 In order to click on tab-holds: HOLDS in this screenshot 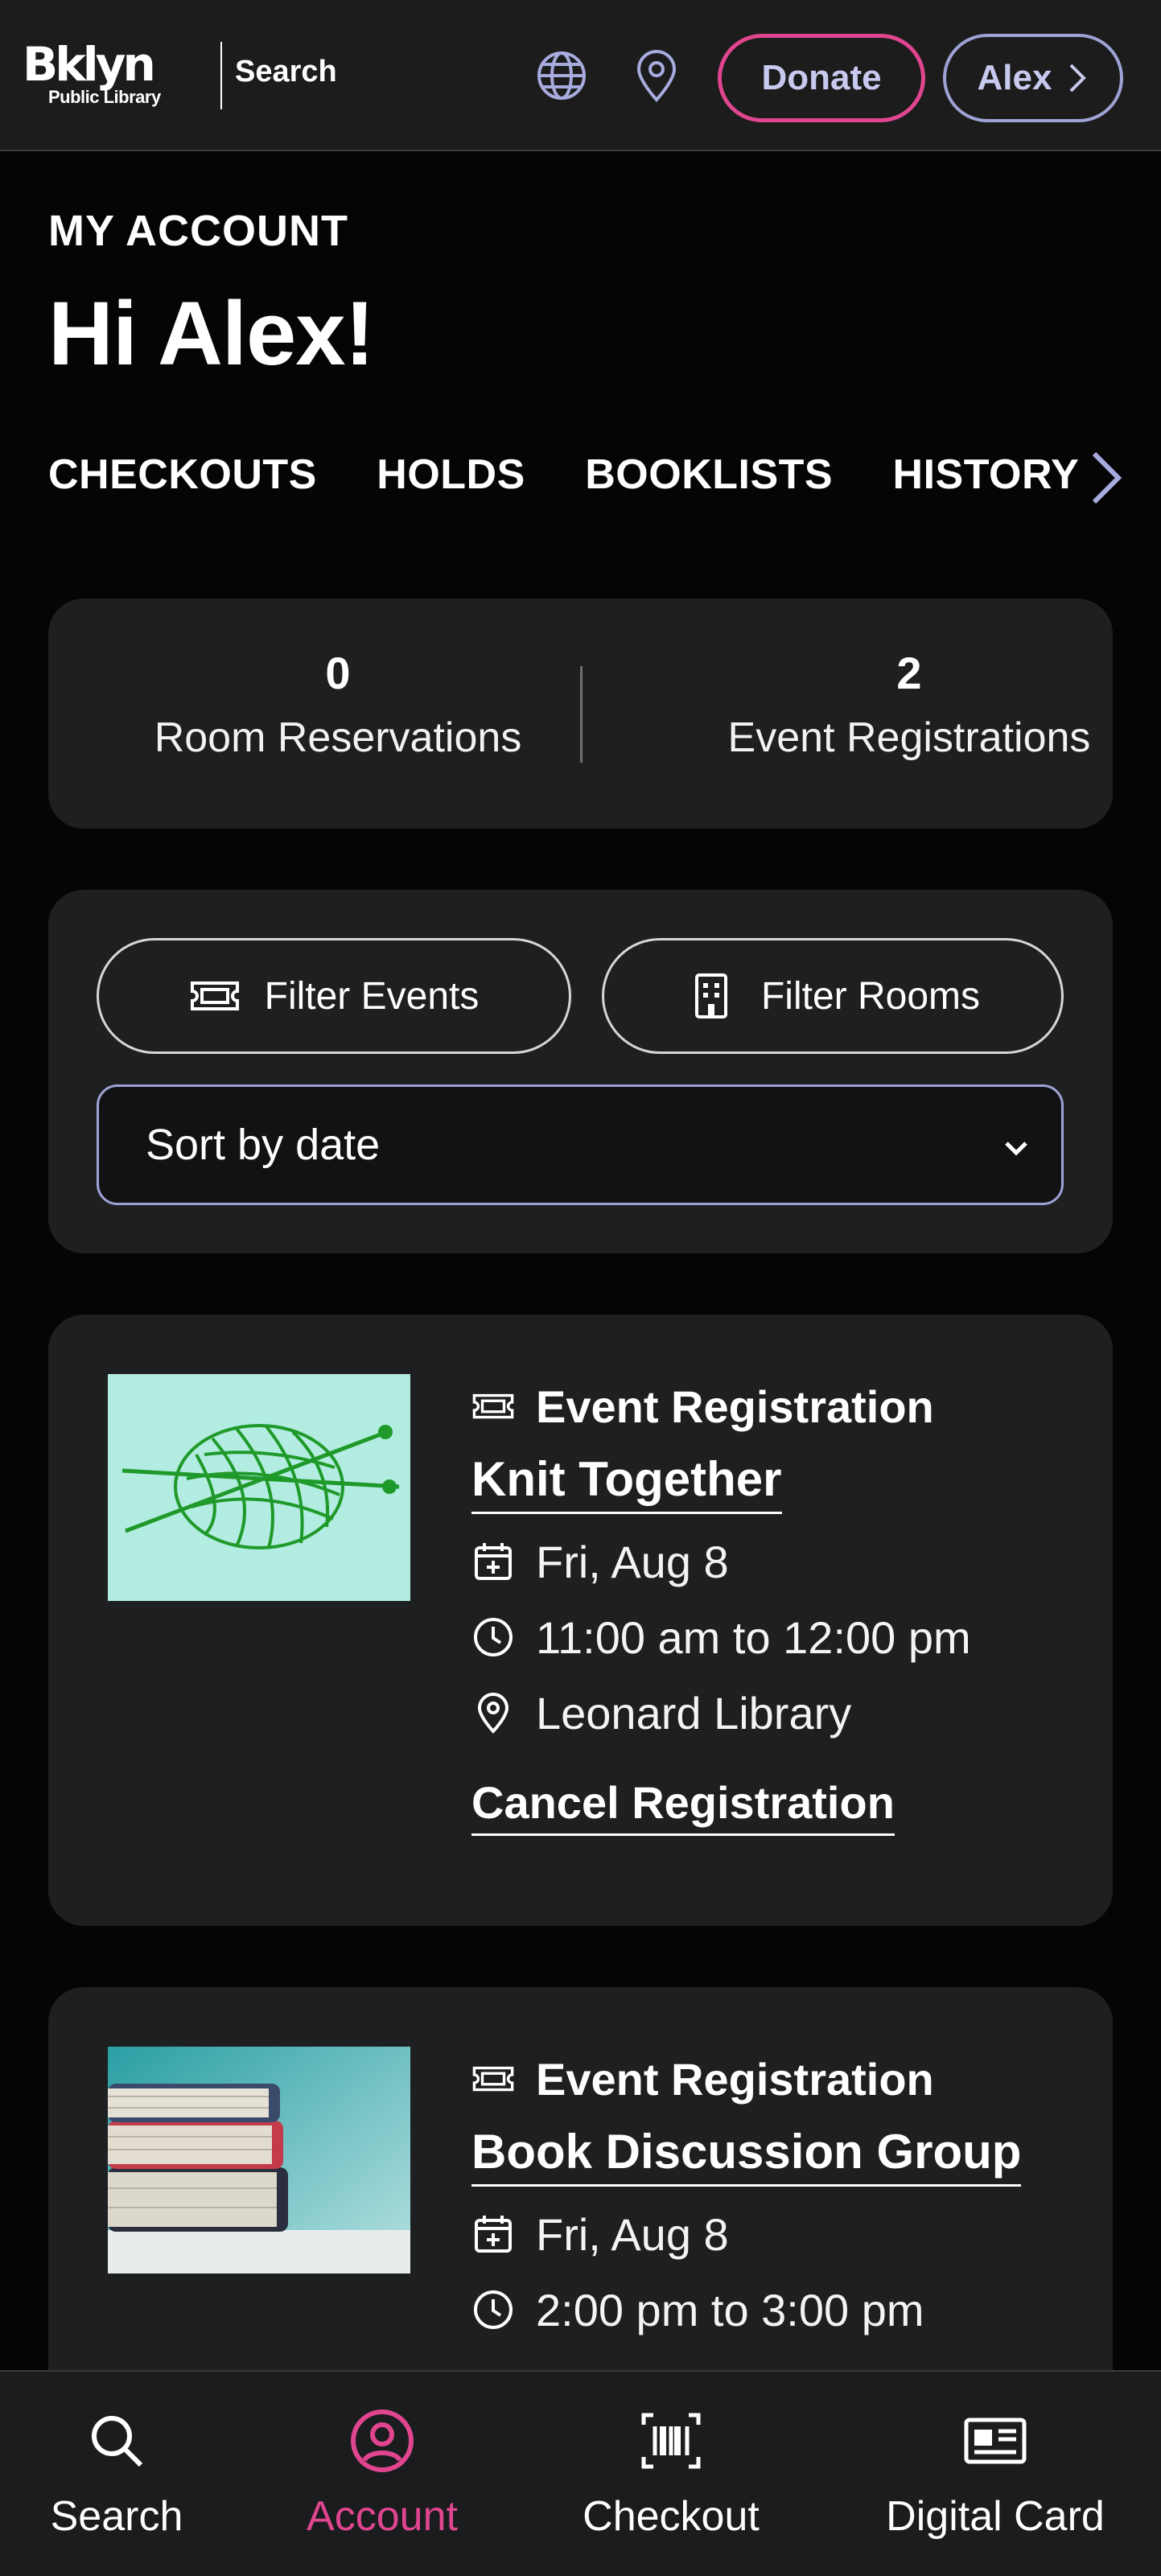, I will do `click(451, 475)`.